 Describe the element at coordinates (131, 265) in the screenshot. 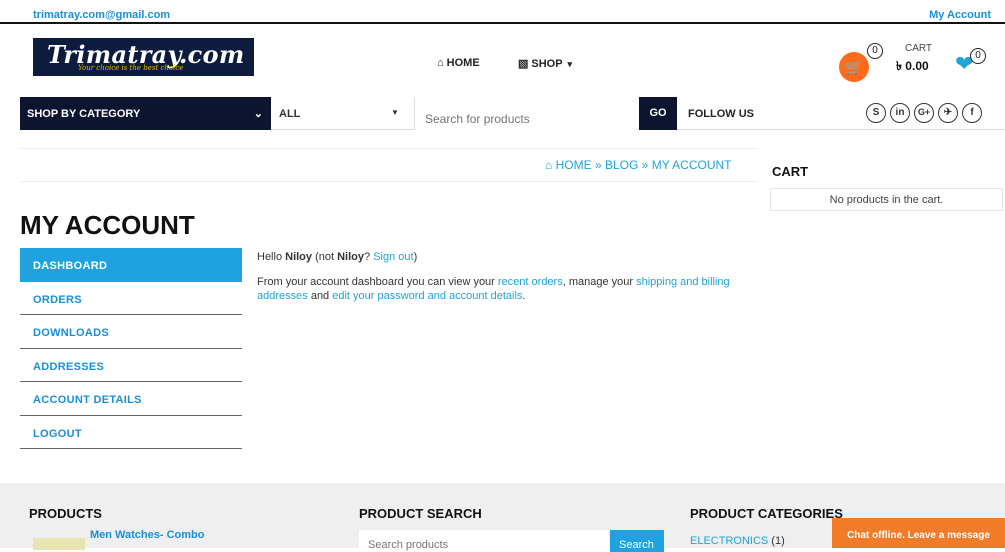

I see `account-nav-dashboard: DASHBOARD` at that location.